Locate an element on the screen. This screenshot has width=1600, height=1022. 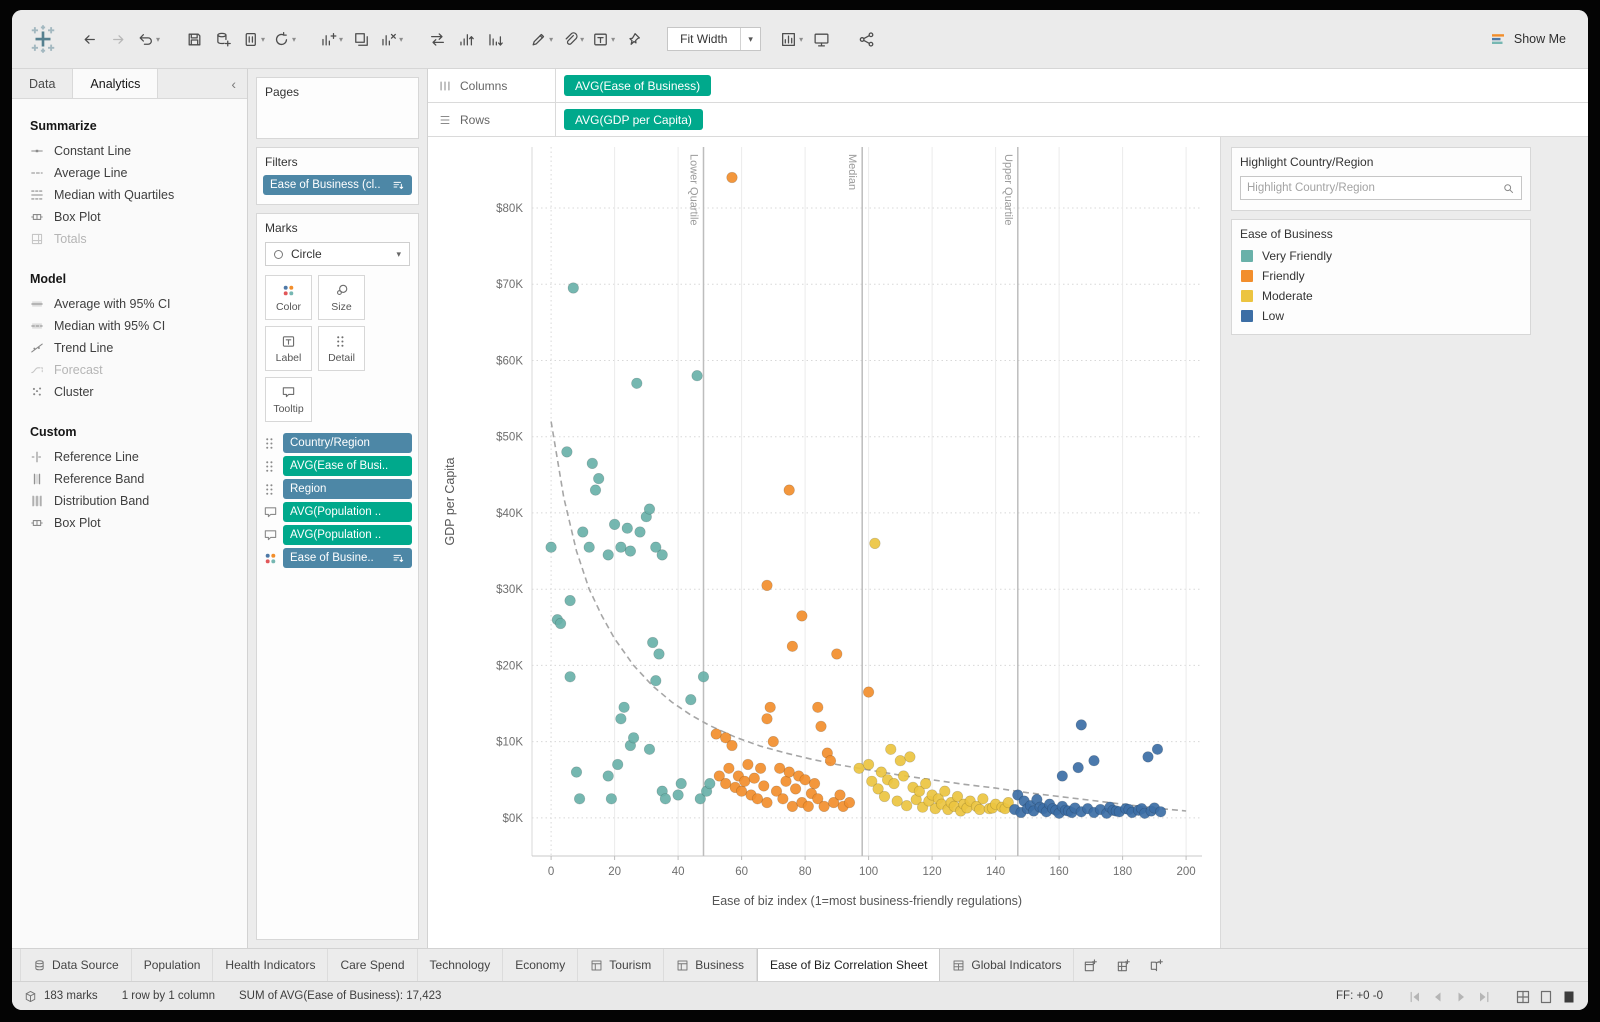
tableau-logo-icon is located at coordinates (43, 39).